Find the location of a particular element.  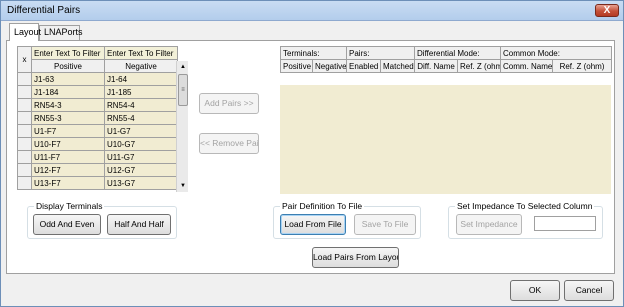

negative-cell: RN54-4 is located at coordinates (141, 105).